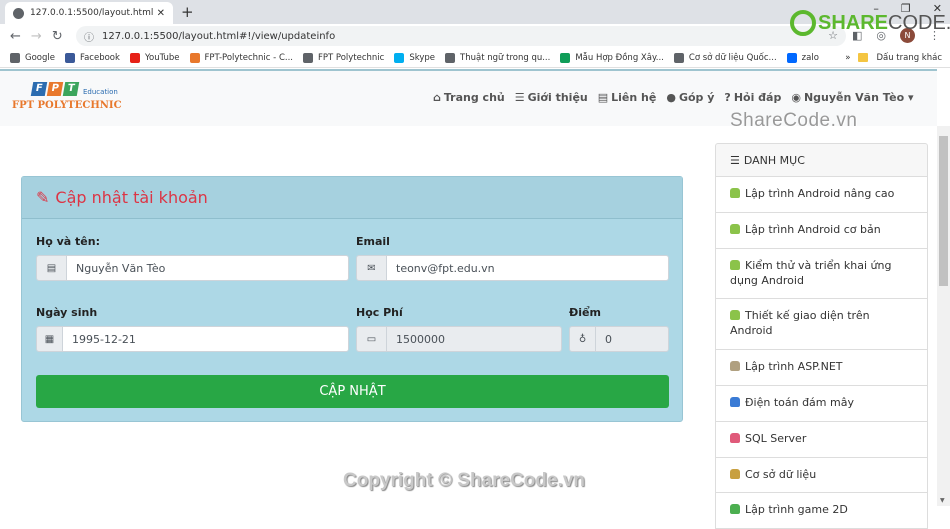 This screenshot has height=529, width=950. I want to click on sidebar-header: ☰ DANH MỤC, so click(821, 160).